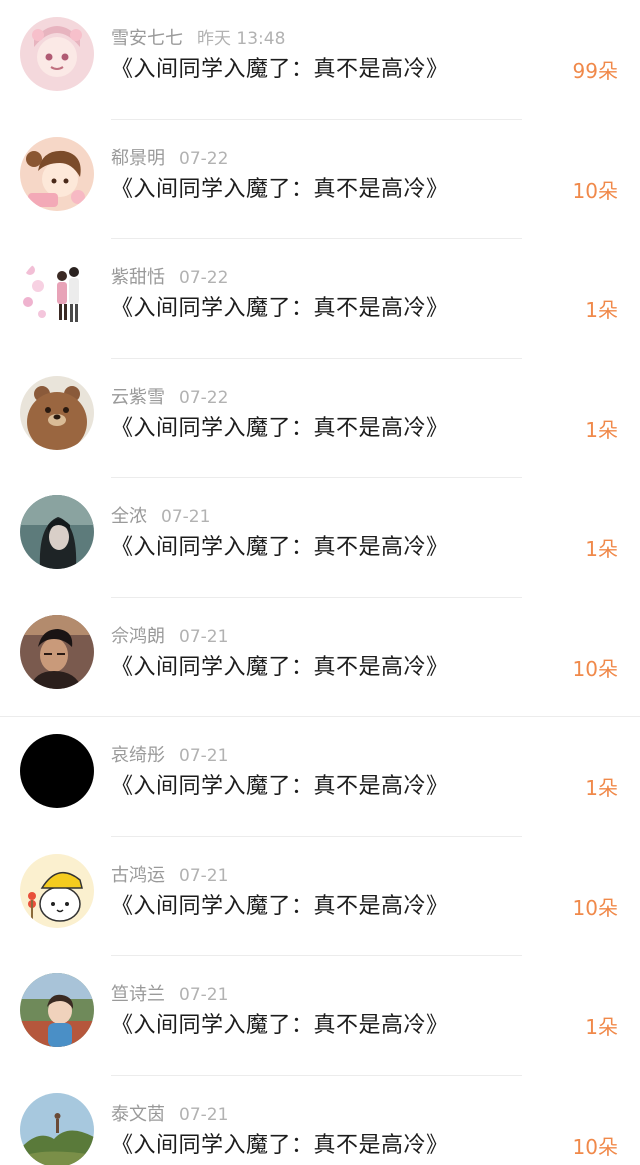 The height and width of the screenshot is (1165, 640). What do you see at coordinates (241, 39) in the screenshot?
I see `item-time: 昨天 13:48` at bounding box center [241, 39].